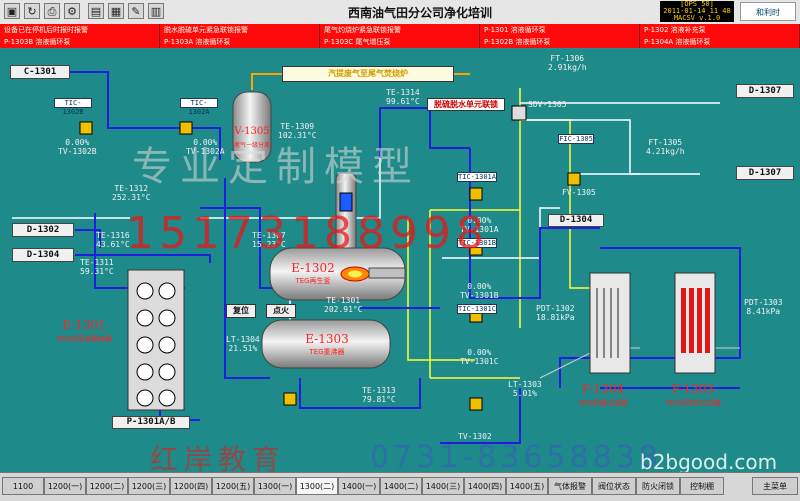  Describe the element at coordinates (343, 305) in the screenshot. I see `instrument-tag: TE-1301 202.91°C` at that location.